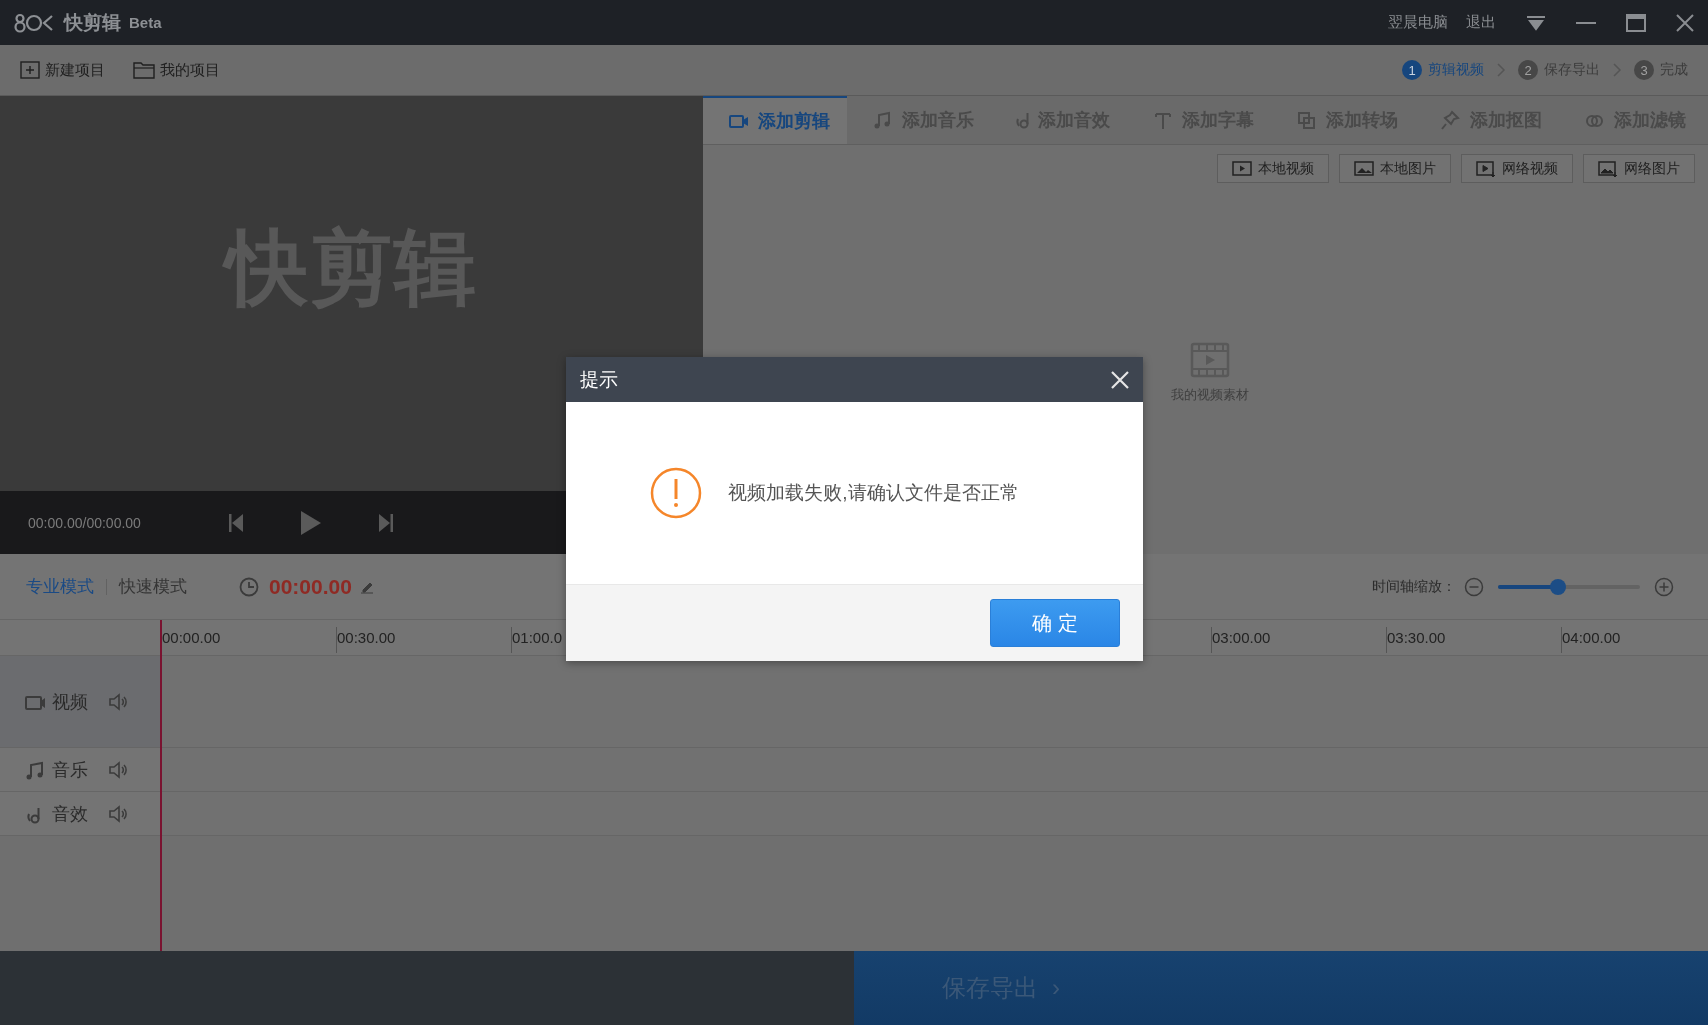 The image size is (1708, 1025). I want to click on image-download-icon, so click(1608, 168).